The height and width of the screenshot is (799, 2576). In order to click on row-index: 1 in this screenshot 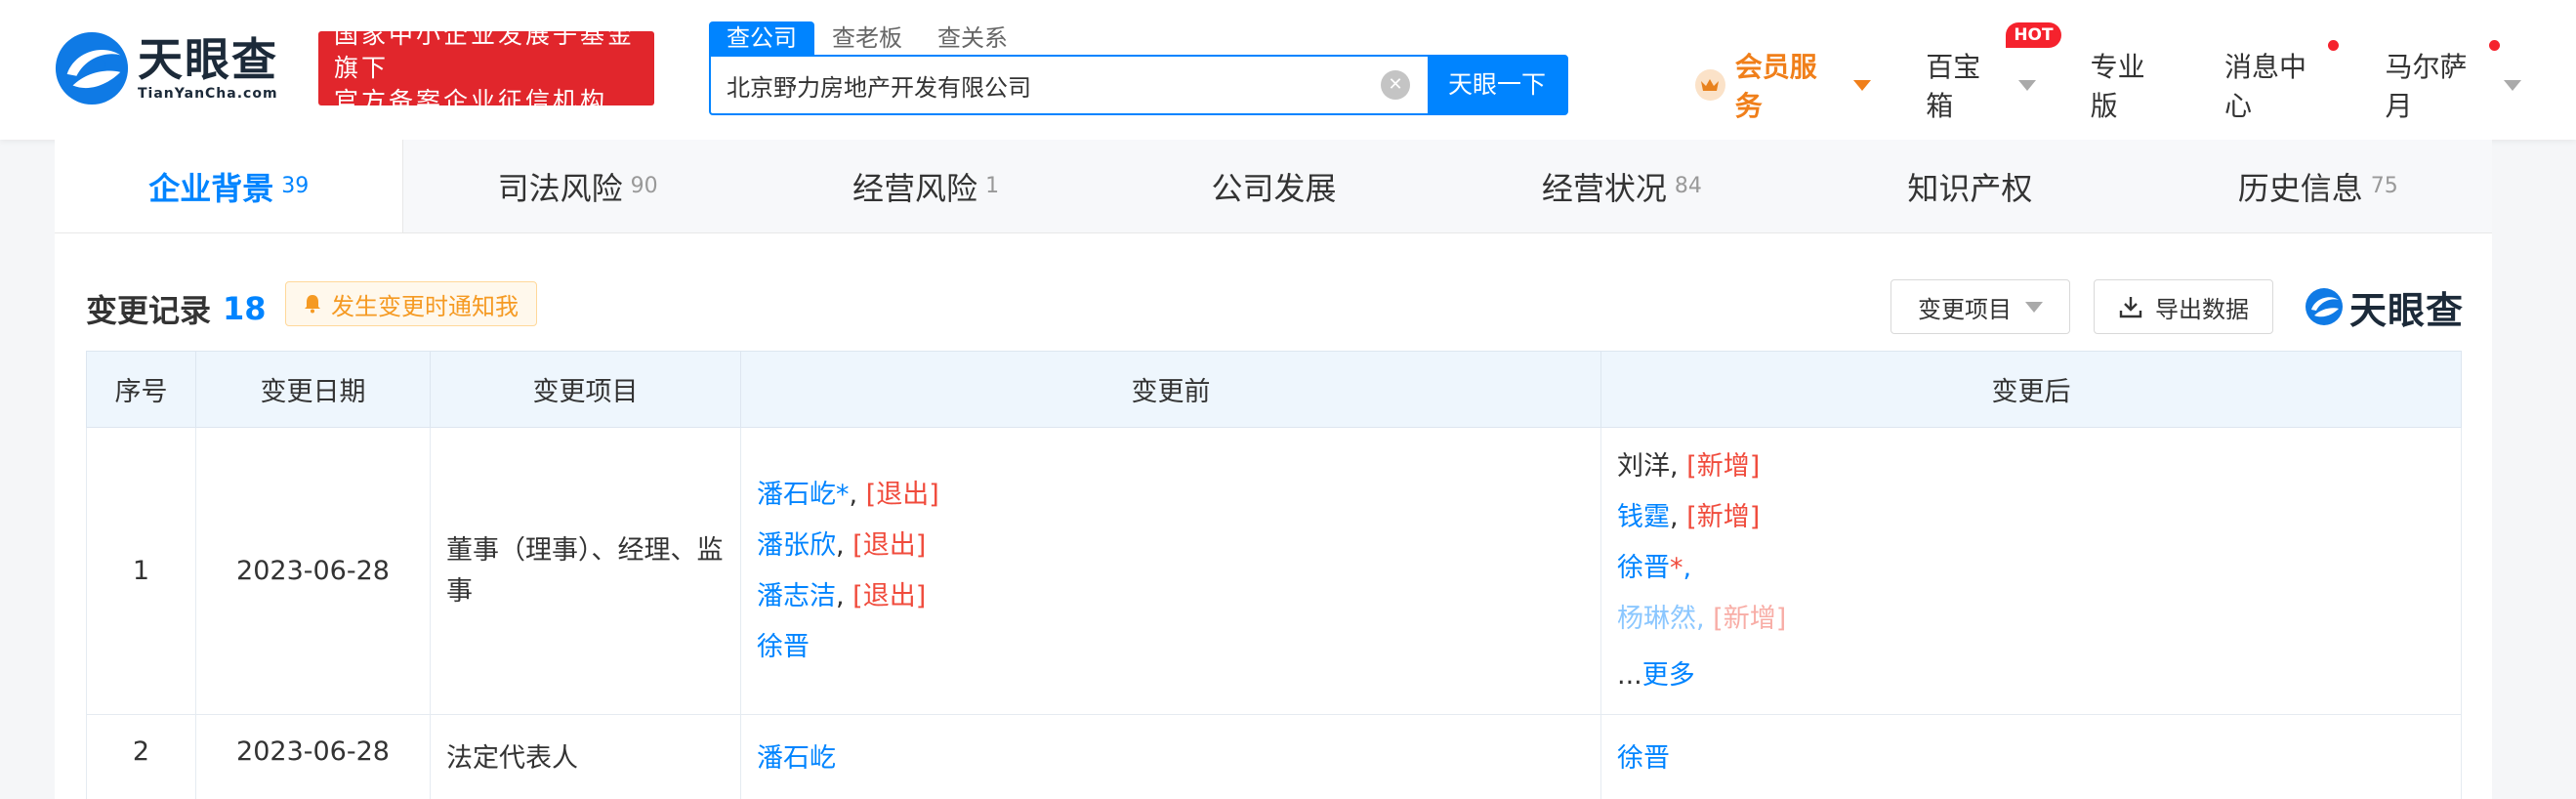, I will do `click(141, 571)`.